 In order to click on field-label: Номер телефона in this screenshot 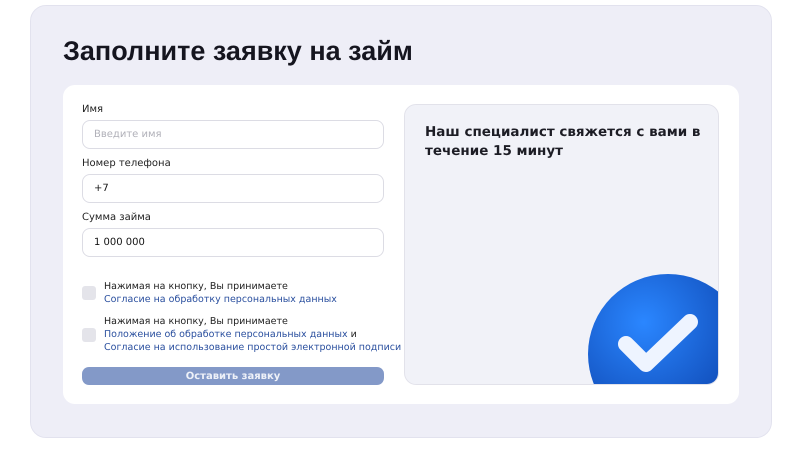, I will do `click(127, 163)`.